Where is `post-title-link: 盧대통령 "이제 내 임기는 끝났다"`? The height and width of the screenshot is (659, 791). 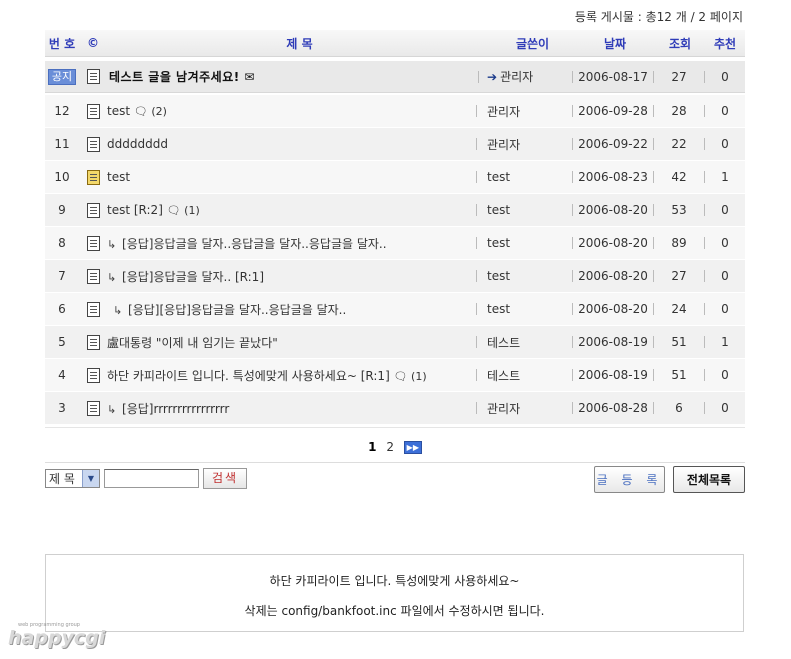
post-title-link: 盧대통령 "이제 내 임기는 끝났다" is located at coordinates (192, 343).